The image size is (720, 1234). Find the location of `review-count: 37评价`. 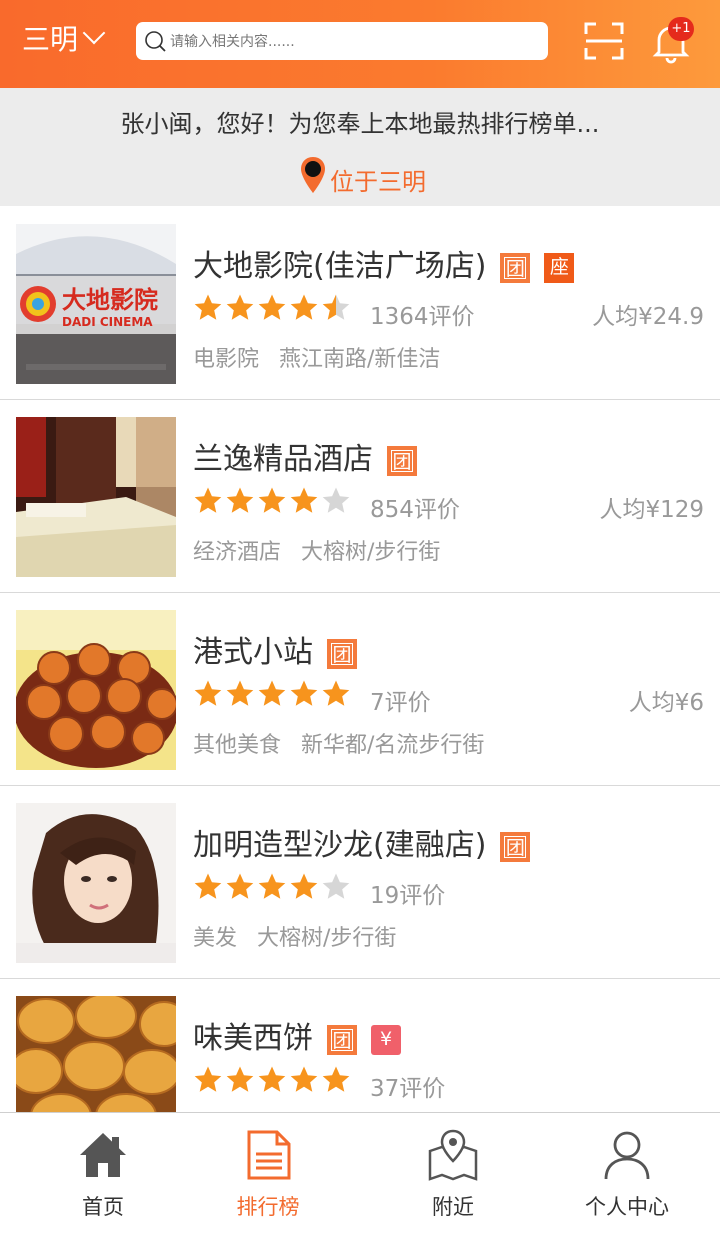

review-count: 37评价 is located at coordinates (408, 1089).